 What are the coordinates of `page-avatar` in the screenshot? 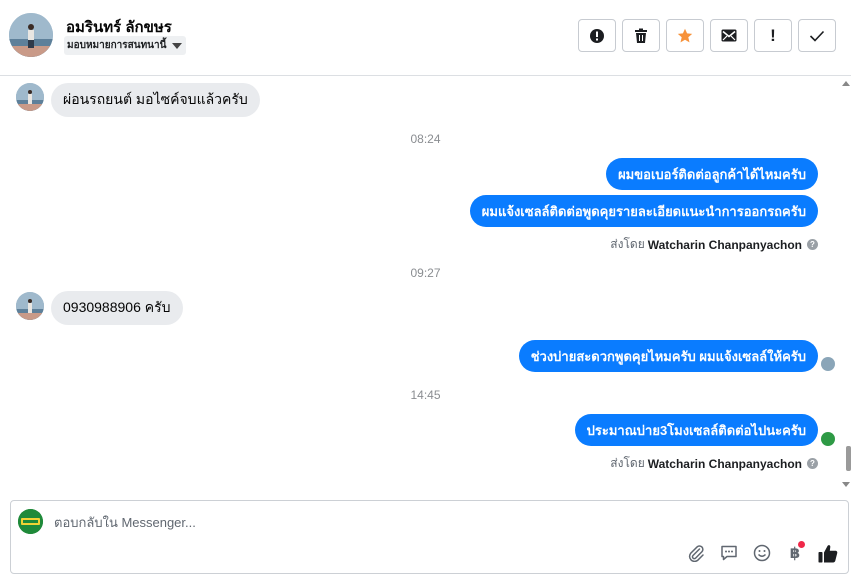 It's located at (30, 521).